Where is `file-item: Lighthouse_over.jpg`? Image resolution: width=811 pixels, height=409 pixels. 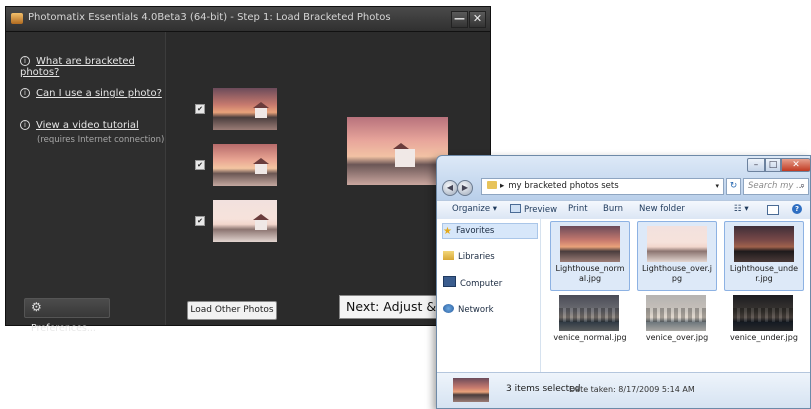 file-item: Lighthouse_over.jpg is located at coordinates (677, 256).